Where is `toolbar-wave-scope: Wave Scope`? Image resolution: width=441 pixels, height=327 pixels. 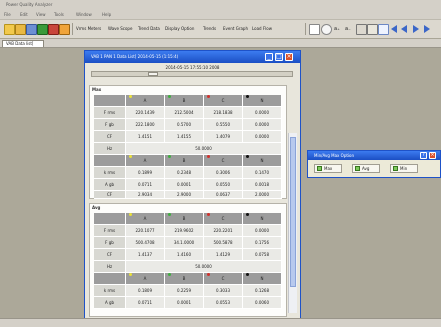 toolbar-wave-scope: Wave Scope is located at coordinates (120, 28).